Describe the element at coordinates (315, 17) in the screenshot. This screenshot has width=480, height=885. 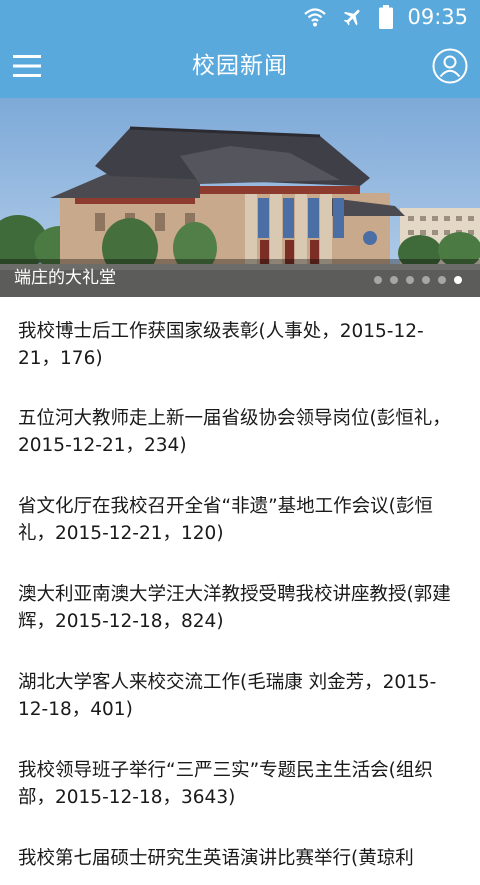
I see `wifi-icon` at that location.